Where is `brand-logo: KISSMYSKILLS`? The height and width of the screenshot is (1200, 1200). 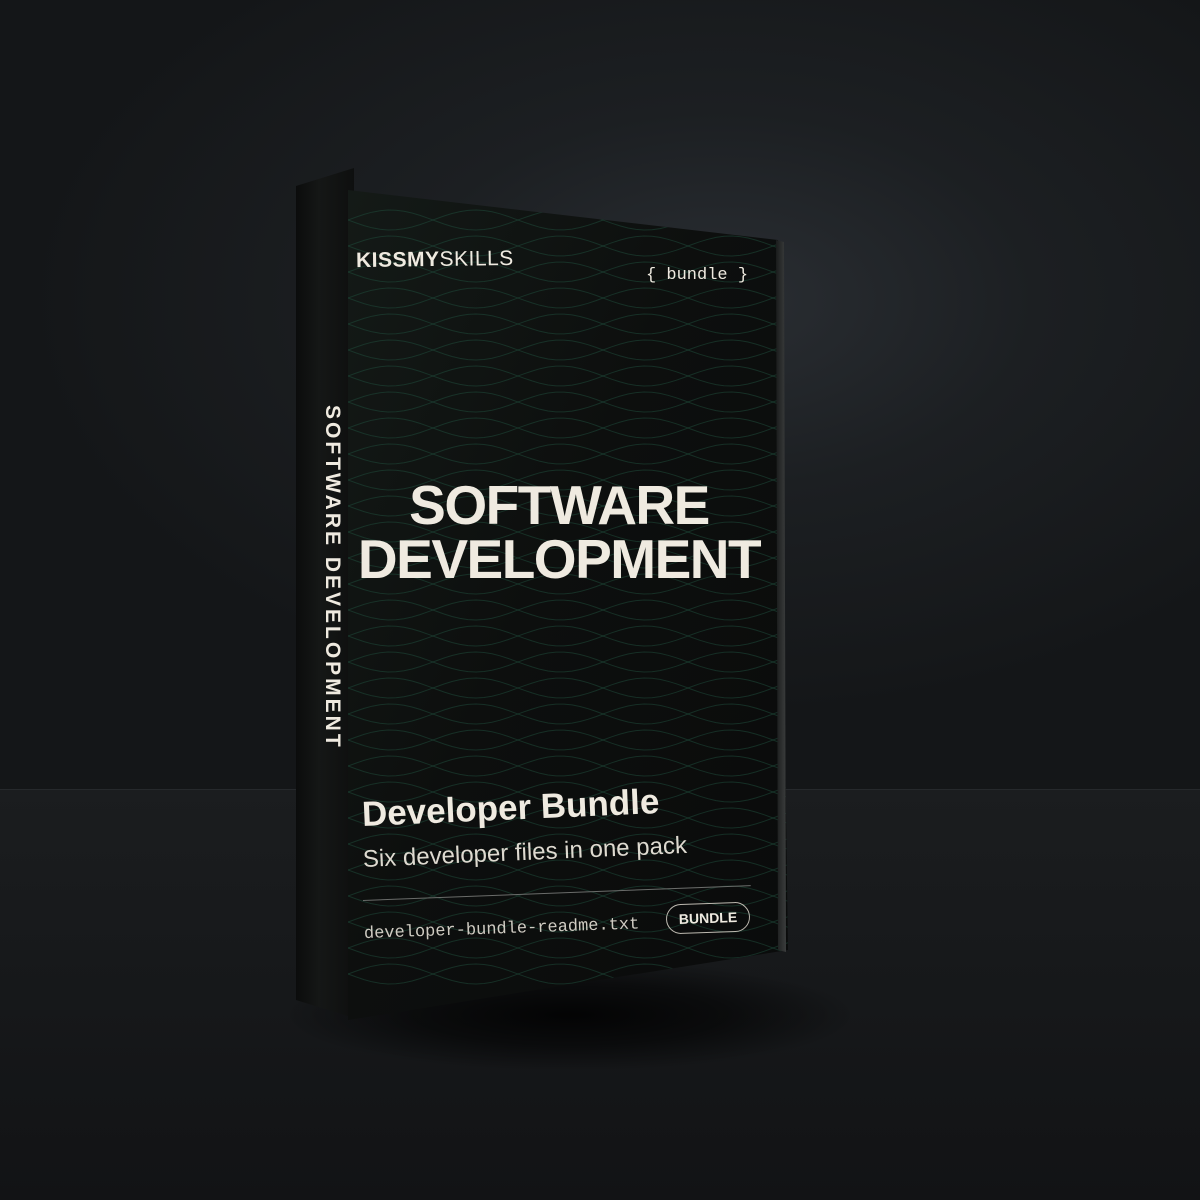
brand-logo: KISSMYSKILLS is located at coordinates (435, 260).